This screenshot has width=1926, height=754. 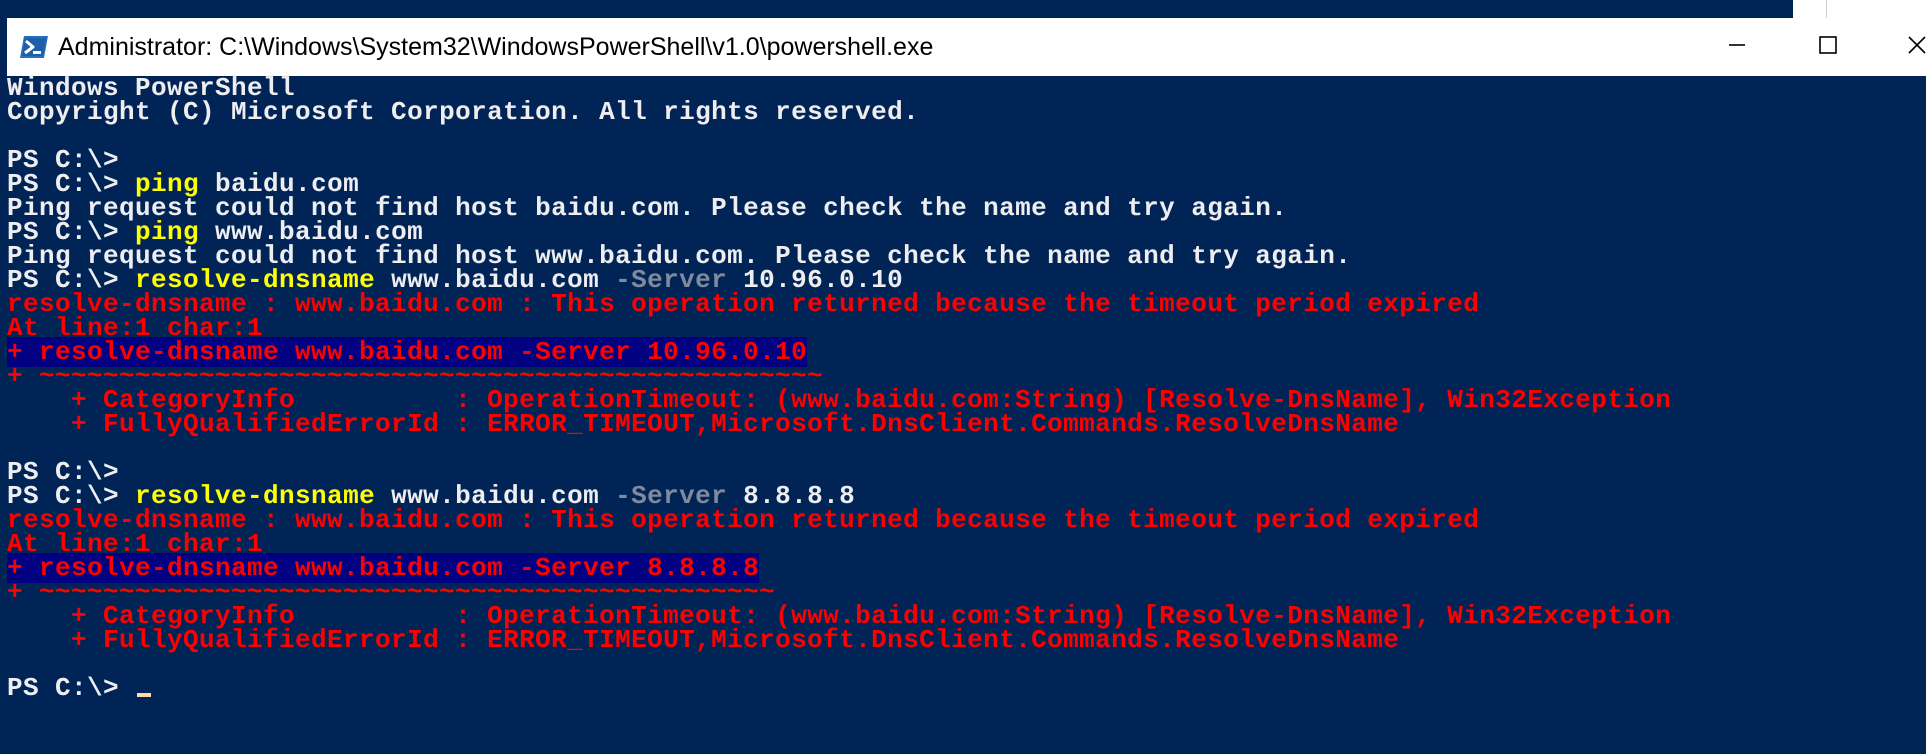 I want to click on close-button, so click(x=1899, y=47).